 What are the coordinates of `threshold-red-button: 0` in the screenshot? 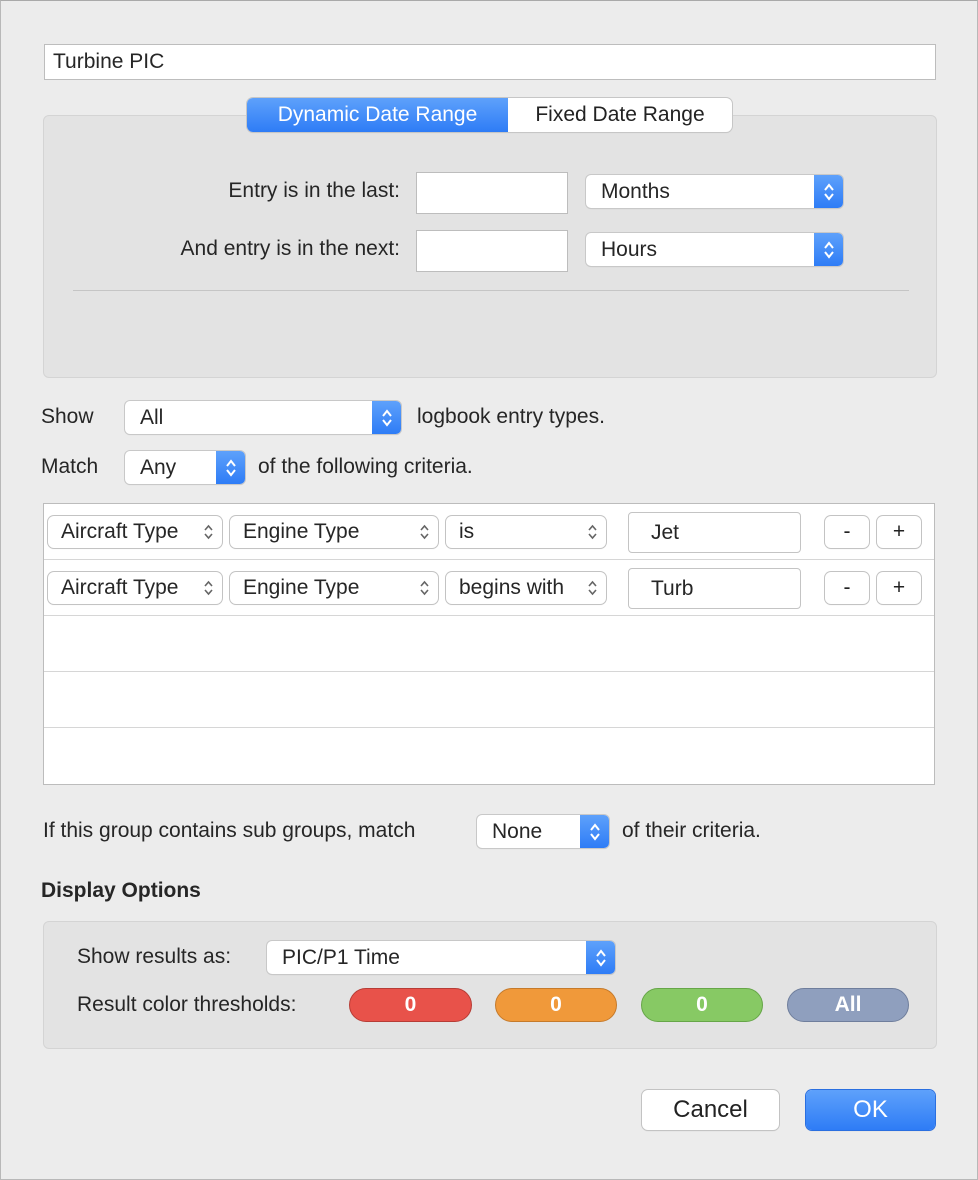 It's located at (410, 1005).